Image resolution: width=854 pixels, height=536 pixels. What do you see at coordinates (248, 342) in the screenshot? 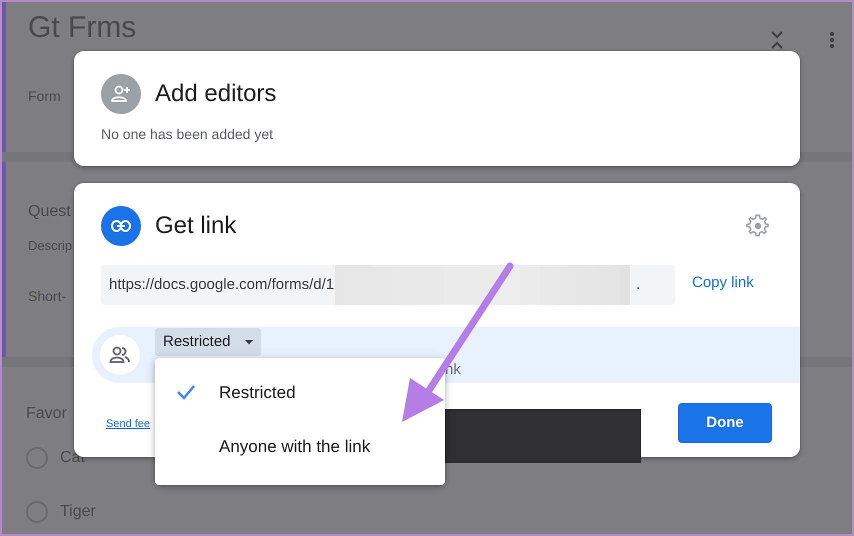
I see `caret-icon` at bounding box center [248, 342].